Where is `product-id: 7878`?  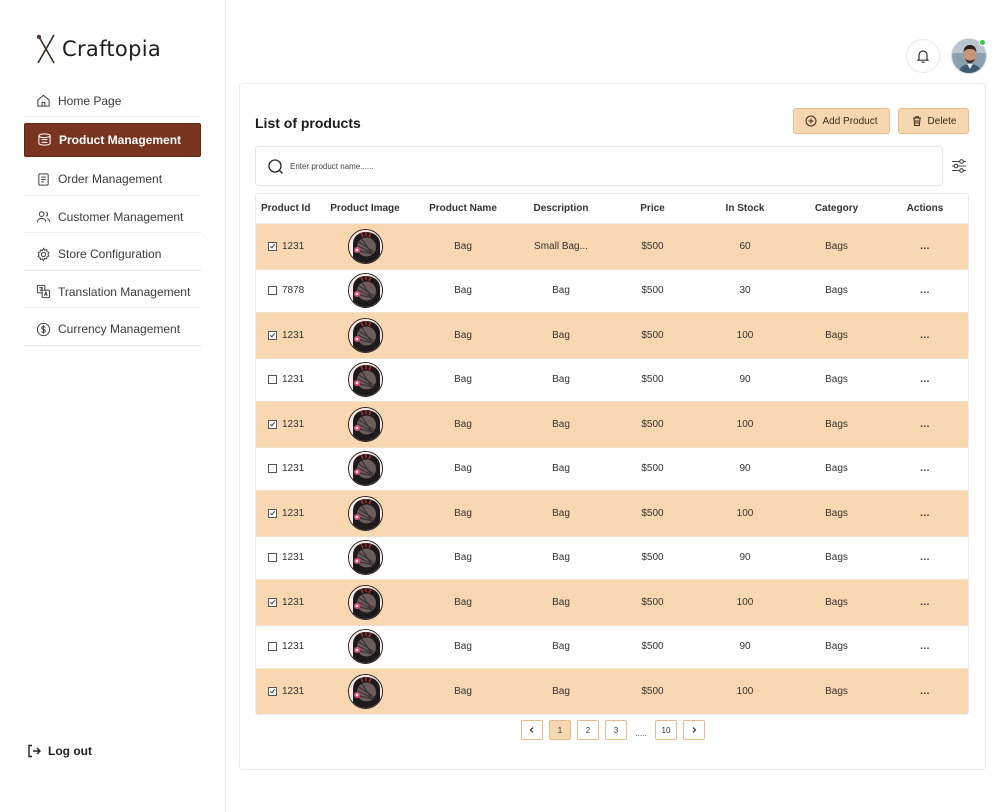 product-id: 7878 is located at coordinates (293, 291).